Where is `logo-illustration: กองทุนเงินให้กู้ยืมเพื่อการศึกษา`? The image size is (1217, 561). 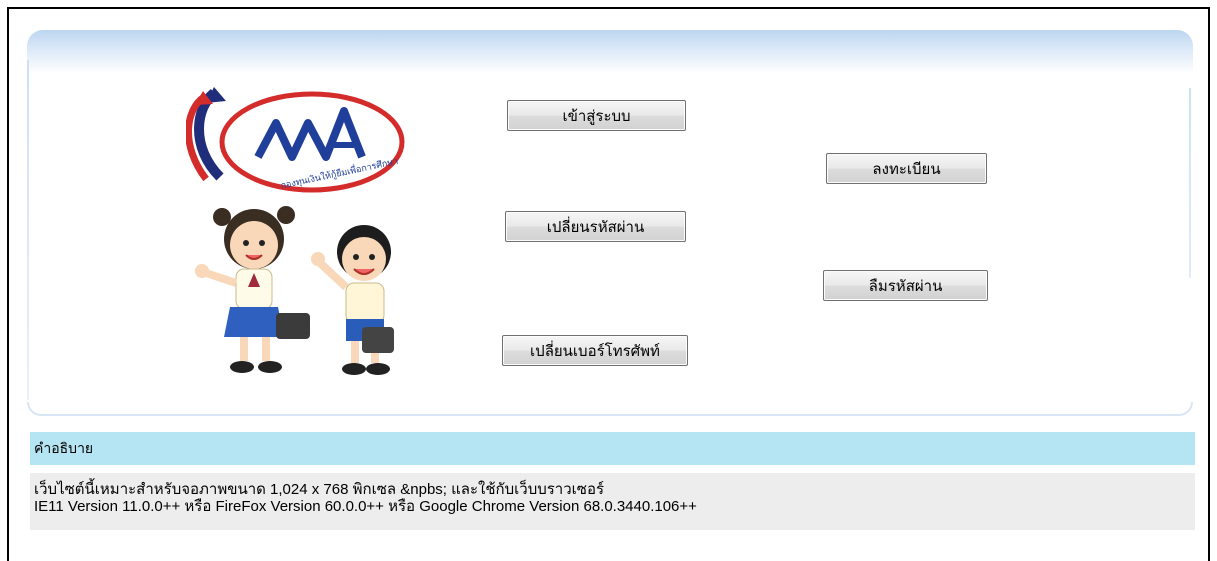
logo-illustration: กองทุนเงินให้กู้ยืมเพื่อการศึกษา is located at coordinates (298, 233).